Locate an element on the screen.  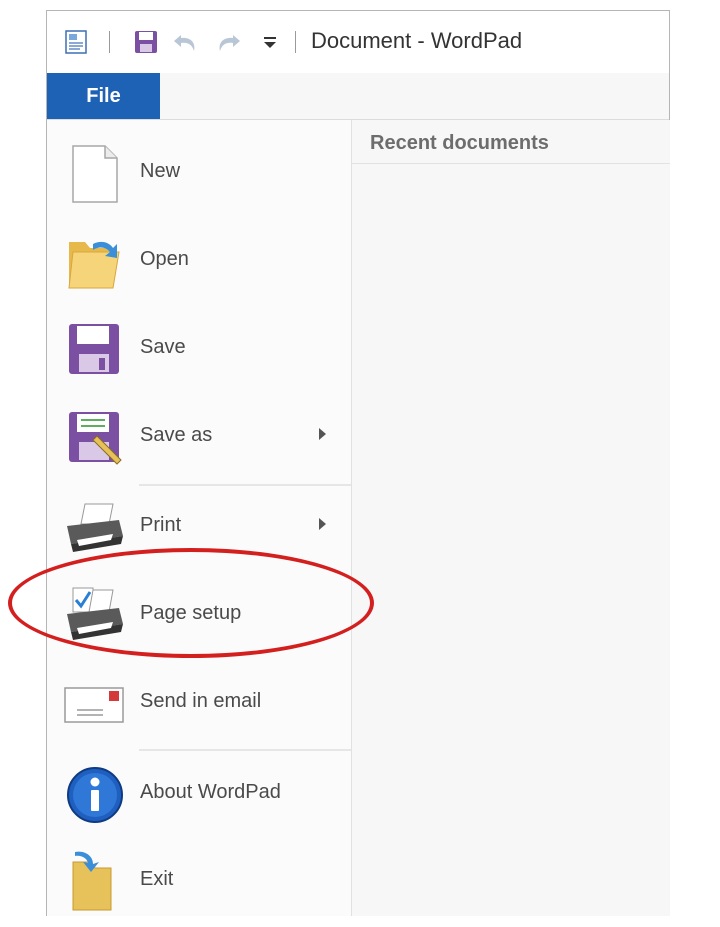
info-icon is located at coordinates (95, 795).